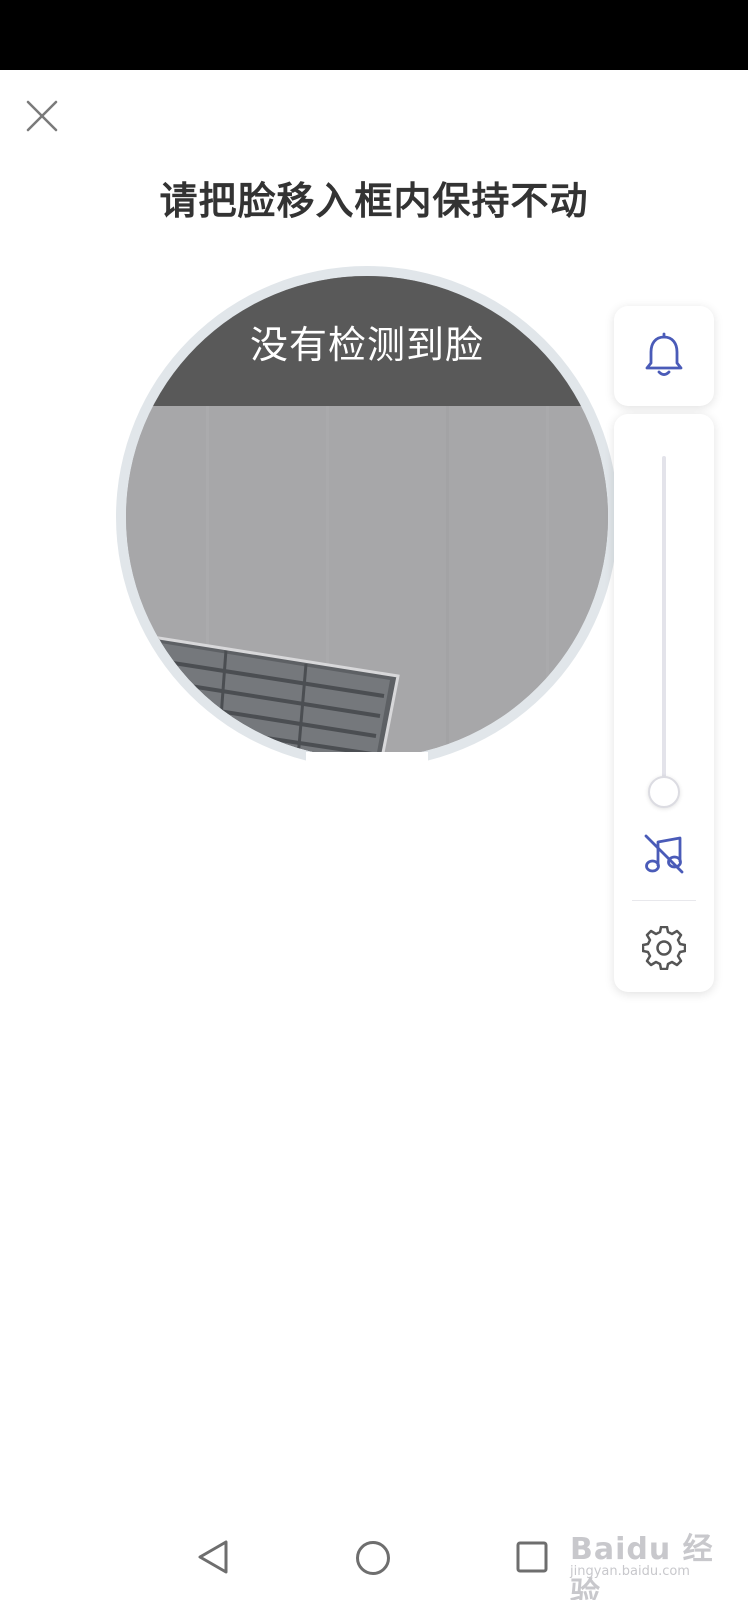 This screenshot has height=1600, width=748. I want to click on volume-slider-track, so click(664, 624).